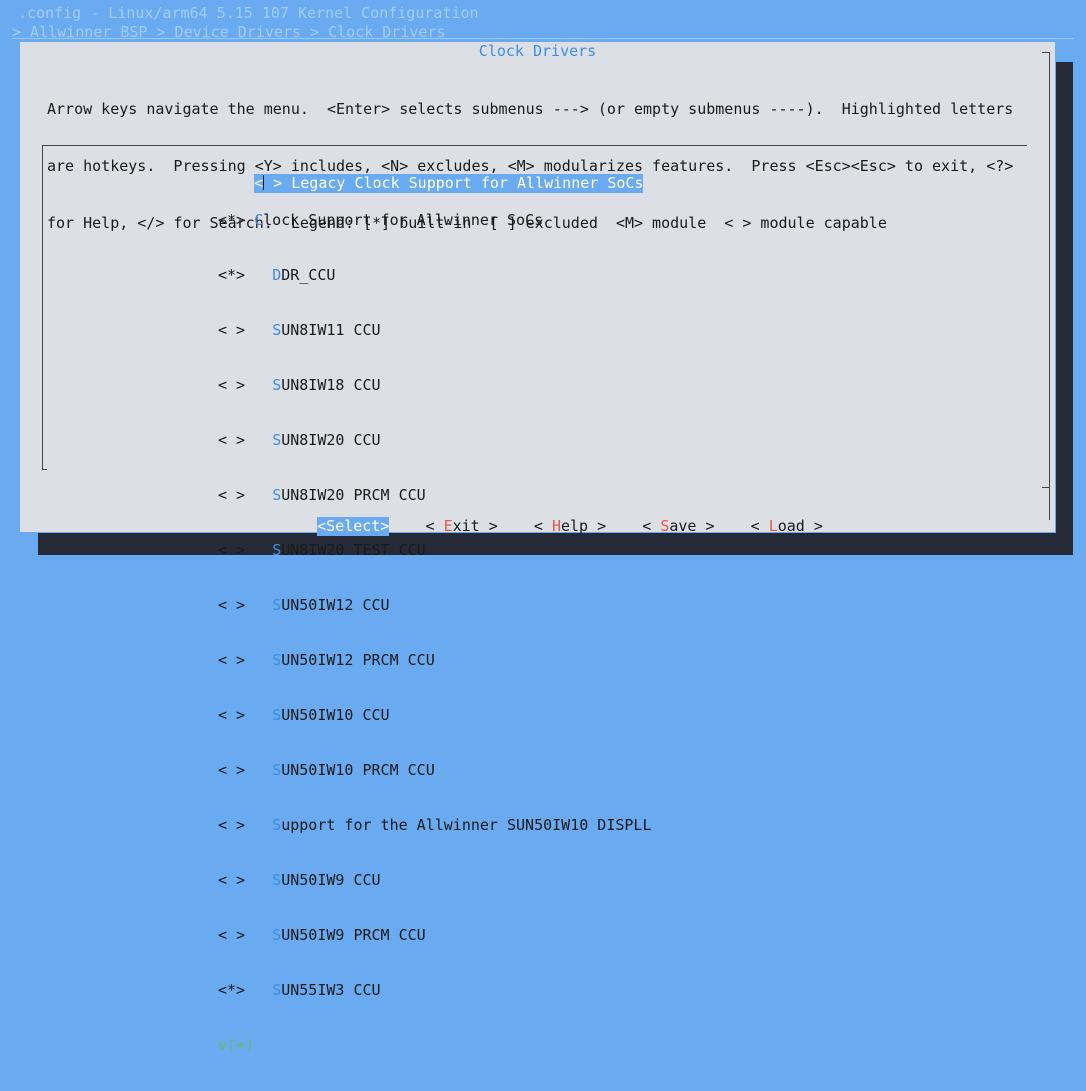  Describe the element at coordinates (42, 307) in the screenshot. I see `menu-box-left-border` at that location.